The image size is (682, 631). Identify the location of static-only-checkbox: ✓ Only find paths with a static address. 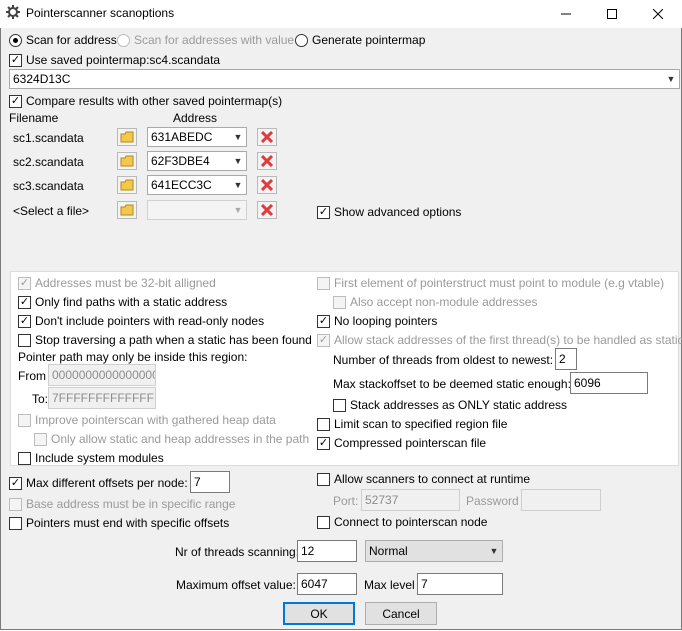
(122, 302).